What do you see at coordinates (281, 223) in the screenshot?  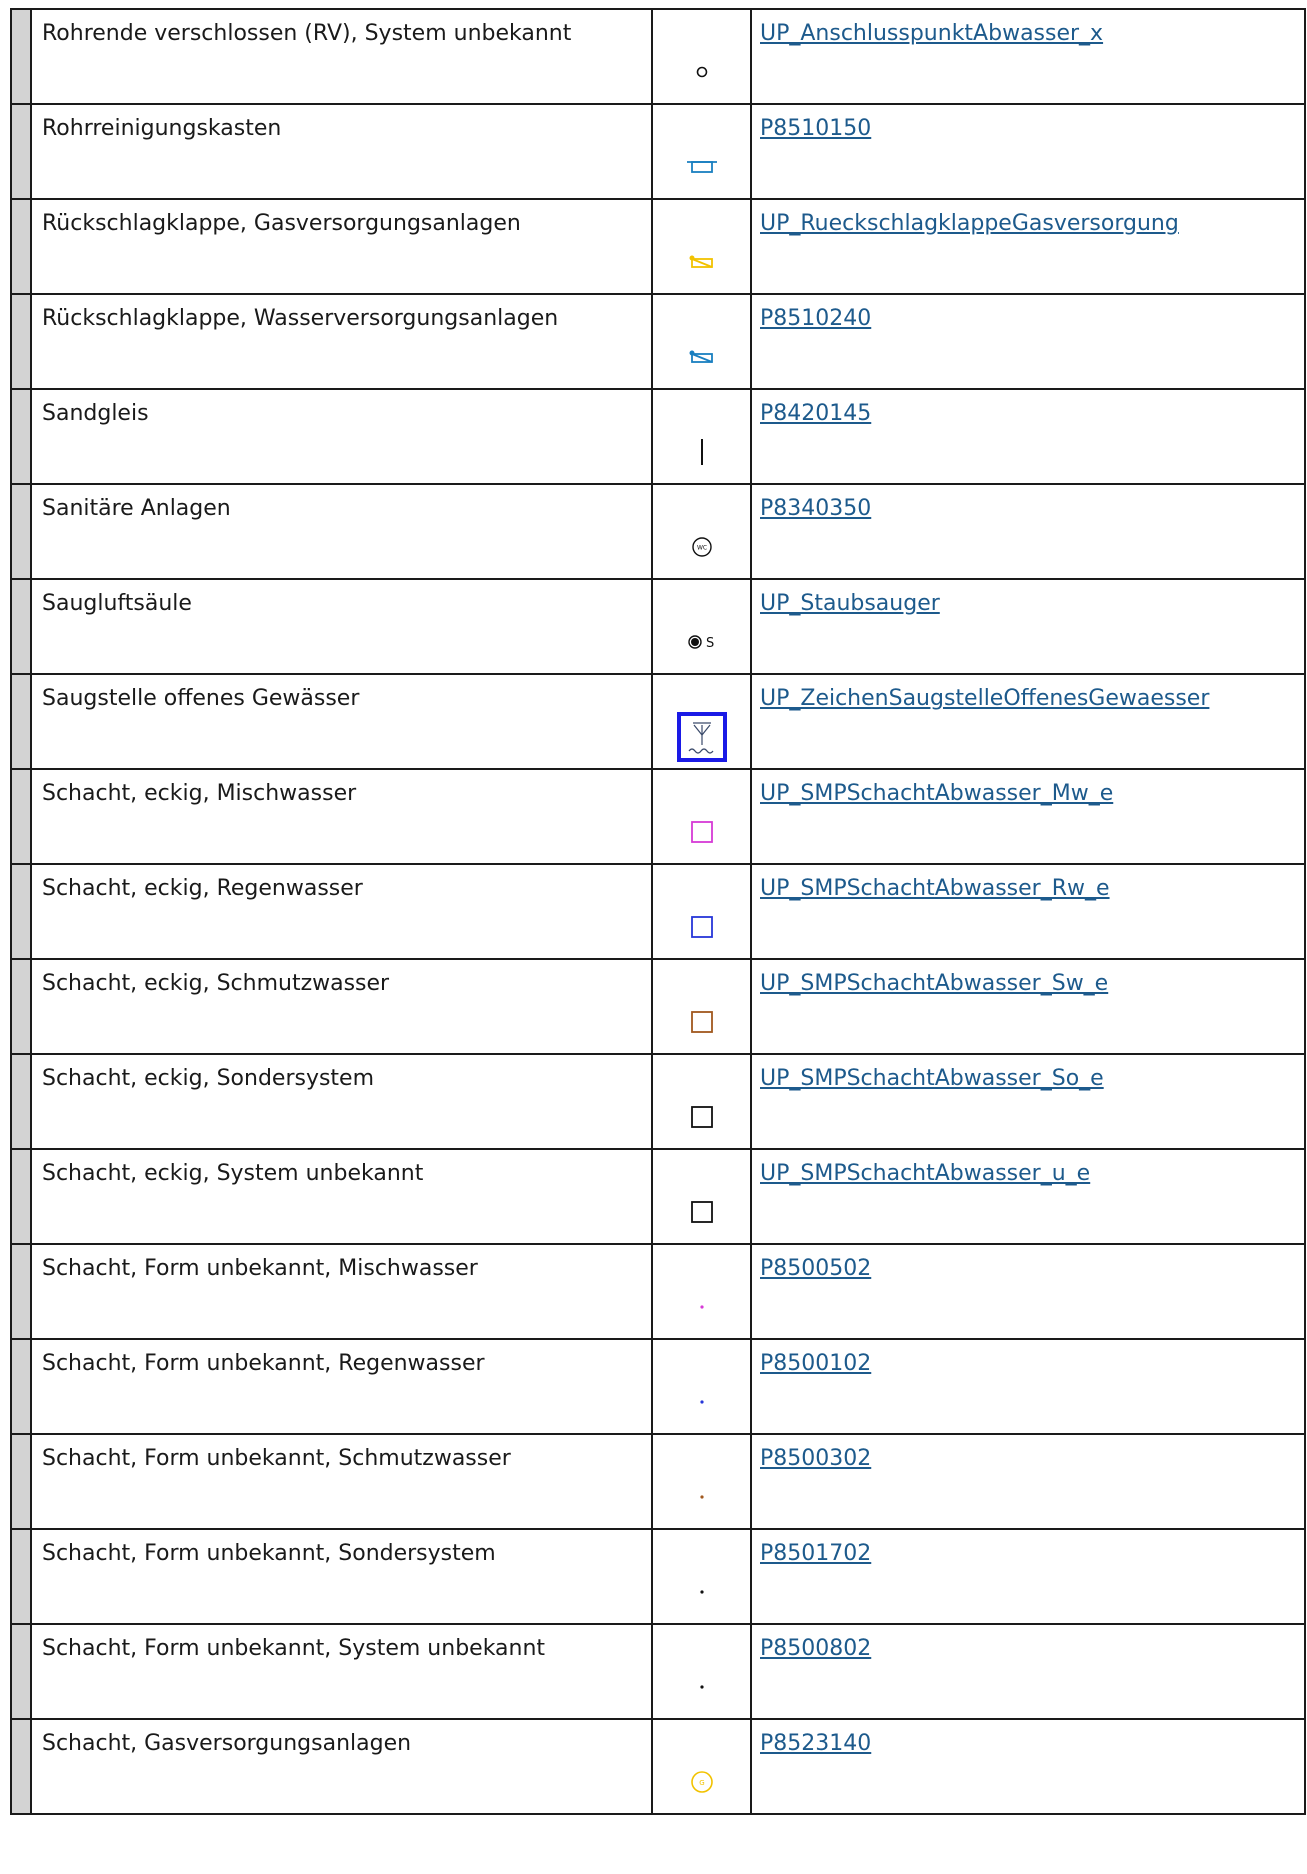 I see `symbol-name: Rückschlagklappe, Gasversorgungsanlagen` at bounding box center [281, 223].